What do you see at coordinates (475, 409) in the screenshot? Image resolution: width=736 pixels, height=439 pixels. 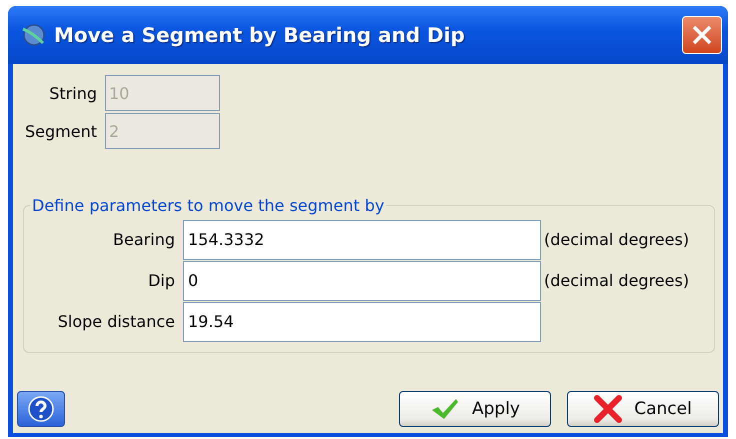 I see `apply-button: Apply` at bounding box center [475, 409].